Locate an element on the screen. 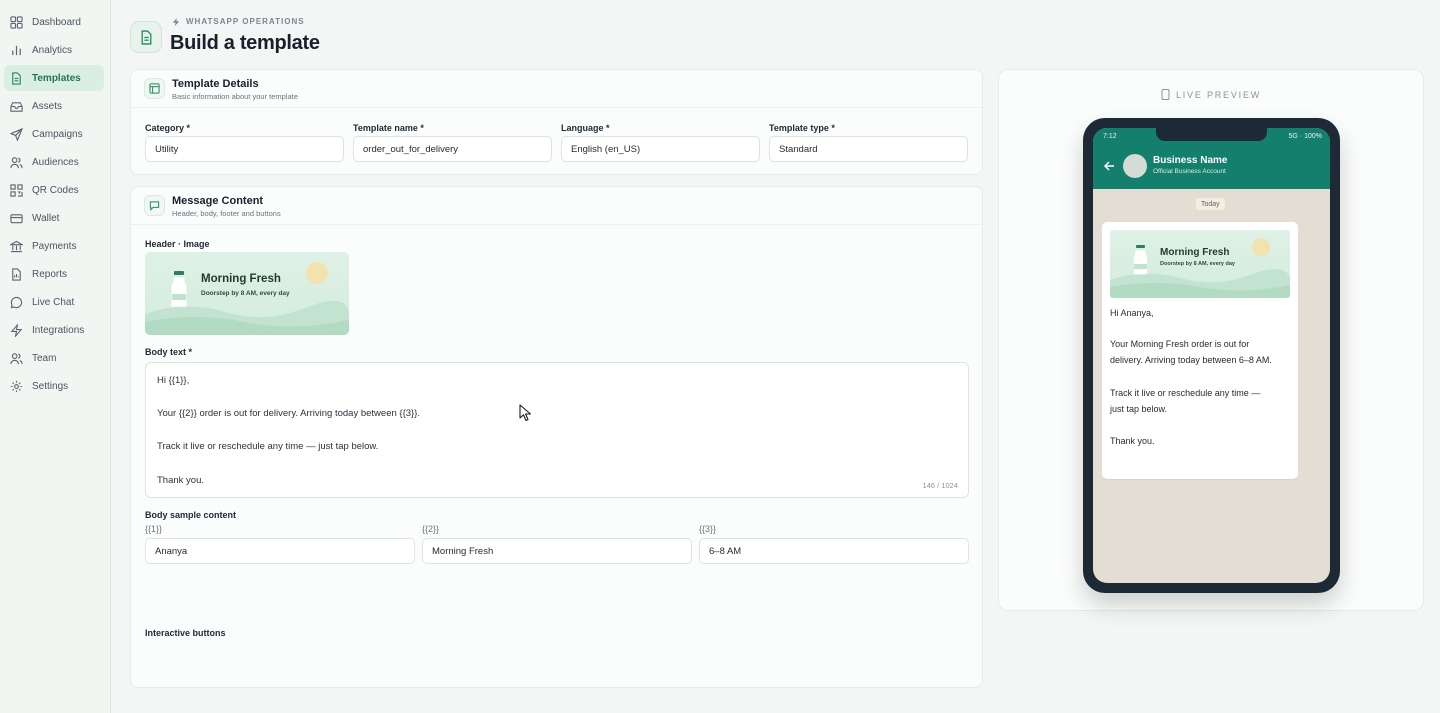 The image size is (1440, 713). bubble-image-subtitle: Doorstep by 8 AM, every day is located at coordinates (1197, 264).